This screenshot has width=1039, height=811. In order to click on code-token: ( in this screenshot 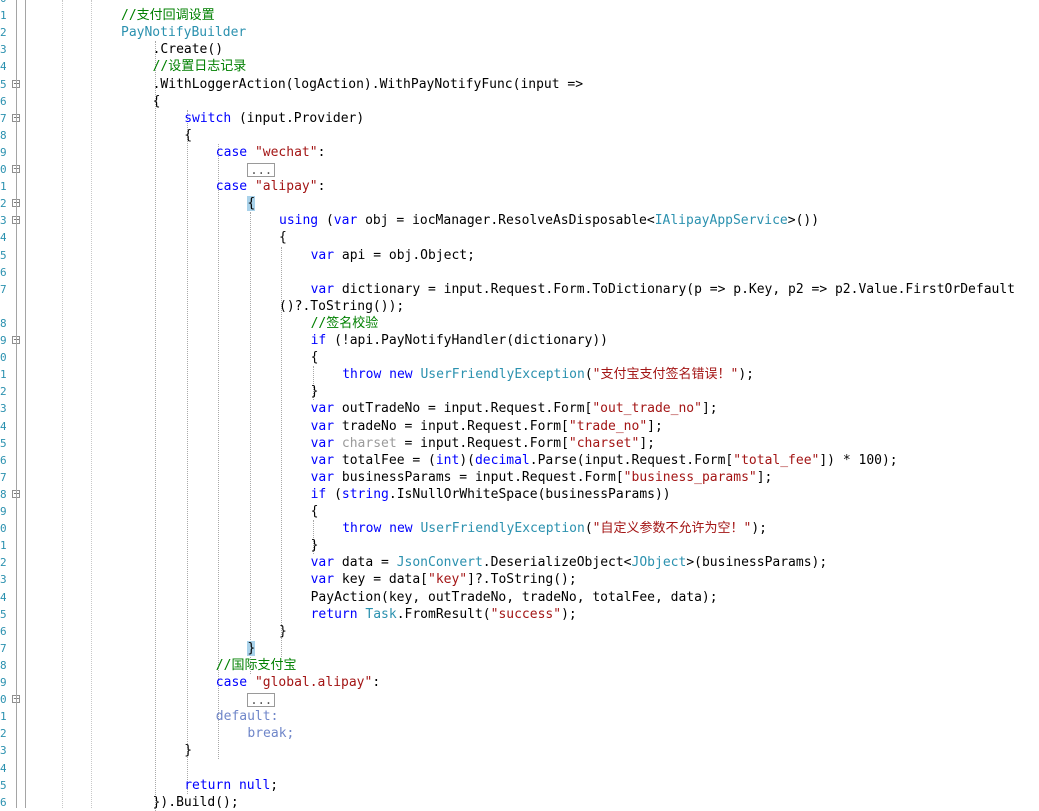, I will do `click(588, 529)`.